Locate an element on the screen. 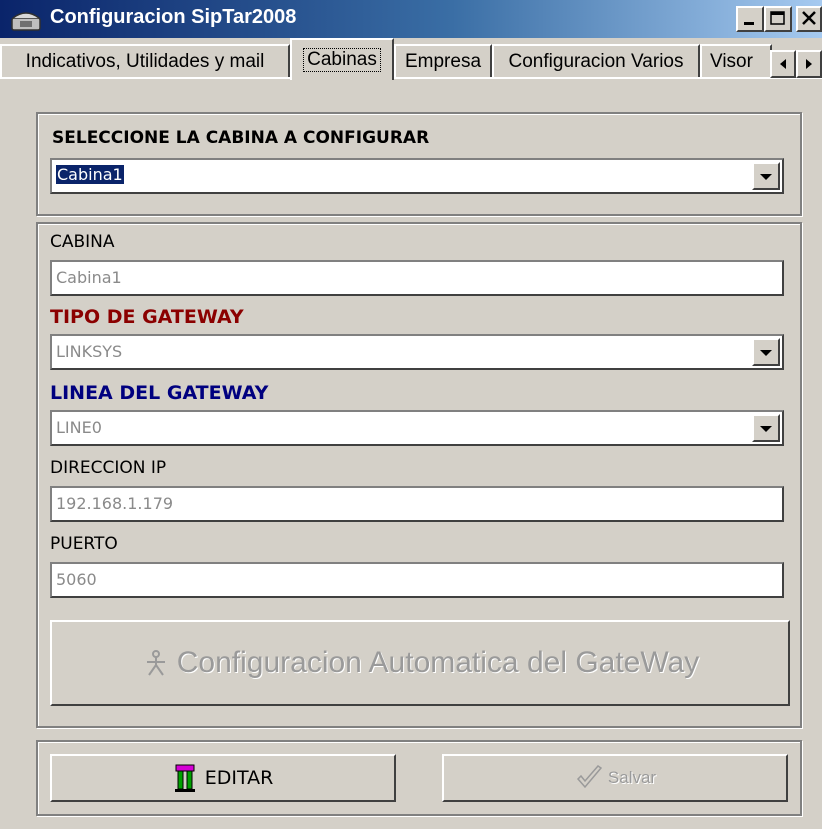 The width and height of the screenshot is (822, 829). tipo-gateway-label: TIPO DE GATEWAY is located at coordinates (147, 317).